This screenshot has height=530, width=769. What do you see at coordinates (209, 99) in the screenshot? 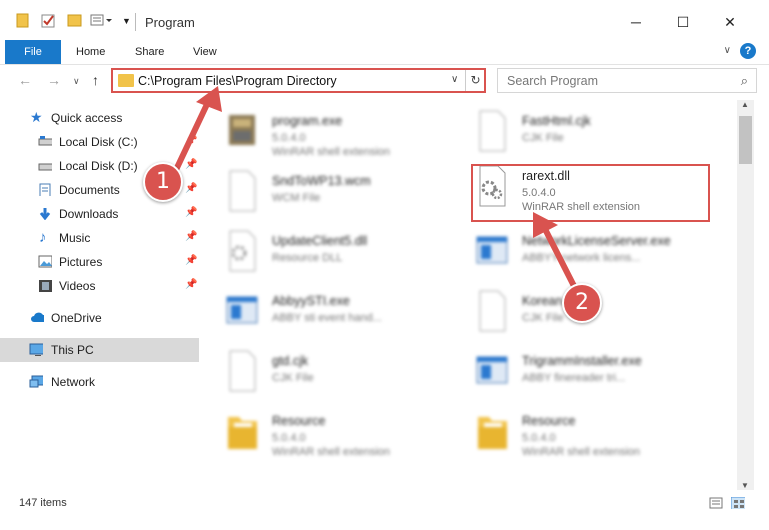
I see `arrow-1-head` at bounding box center [209, 99].